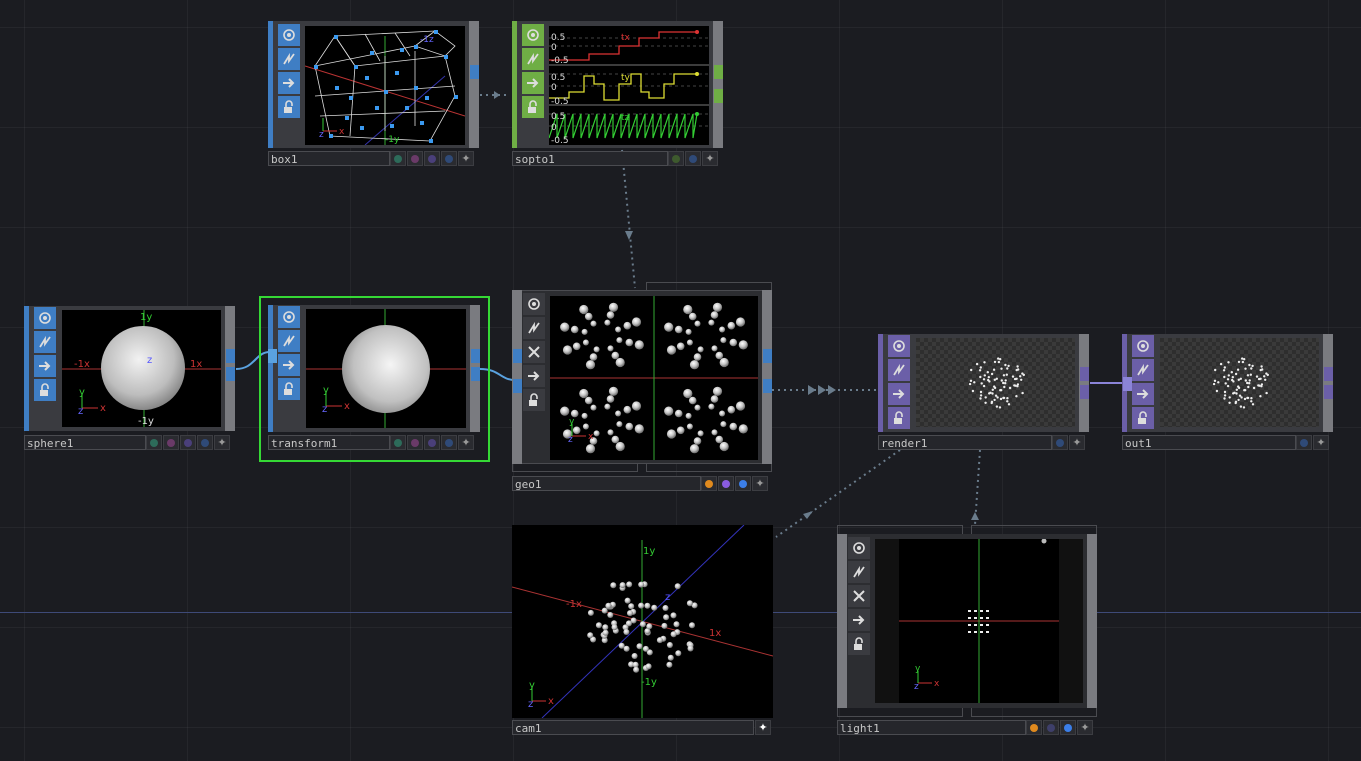 This screenshot has height=761, width=1361. Describe the element at coordinates (965, 442) in the screenshot. I see `node-name: render1` at that location.